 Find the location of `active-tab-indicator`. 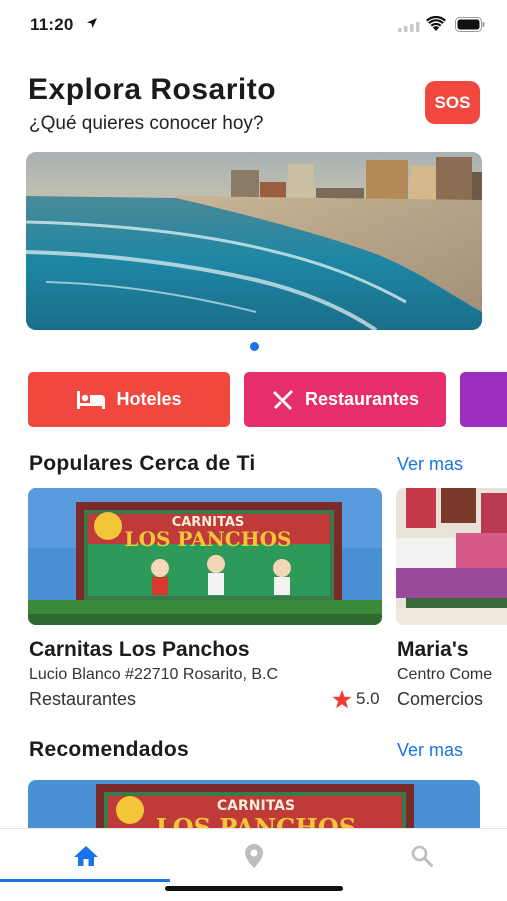

active-tab-indicator is located at coordinates (85, 880).